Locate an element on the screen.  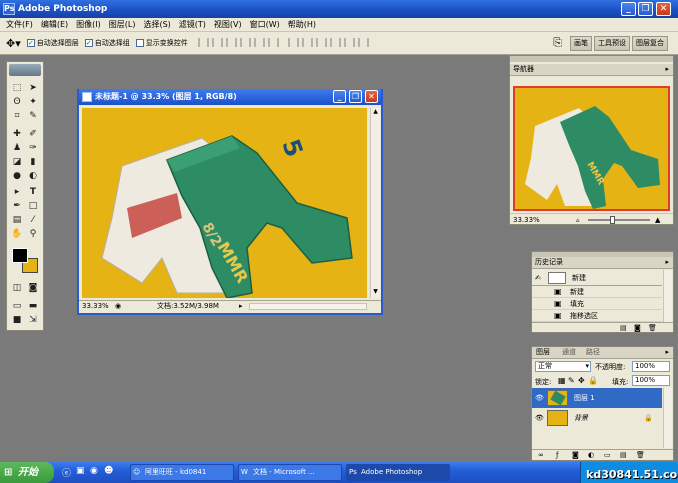
adjustment-layer-icon: ◐ is located at coordinates (591, 455).